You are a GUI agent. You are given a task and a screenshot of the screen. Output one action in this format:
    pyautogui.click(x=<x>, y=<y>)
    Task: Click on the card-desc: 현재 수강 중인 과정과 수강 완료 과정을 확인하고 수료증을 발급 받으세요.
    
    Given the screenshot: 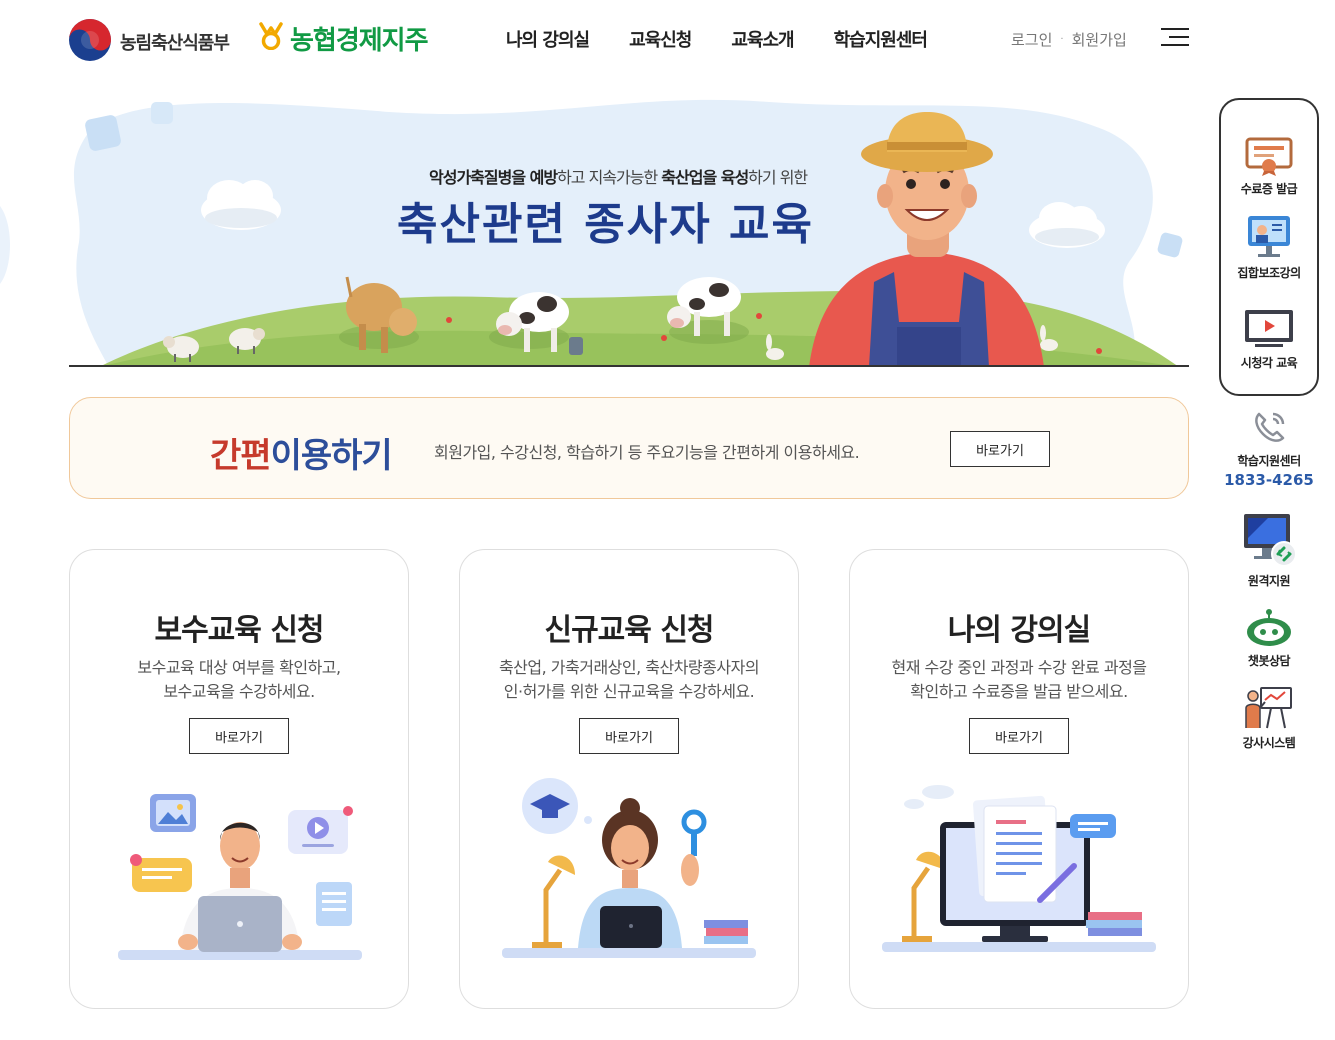 What is the action you would take?
    pyautogui.click(x=1019, y=679)
    